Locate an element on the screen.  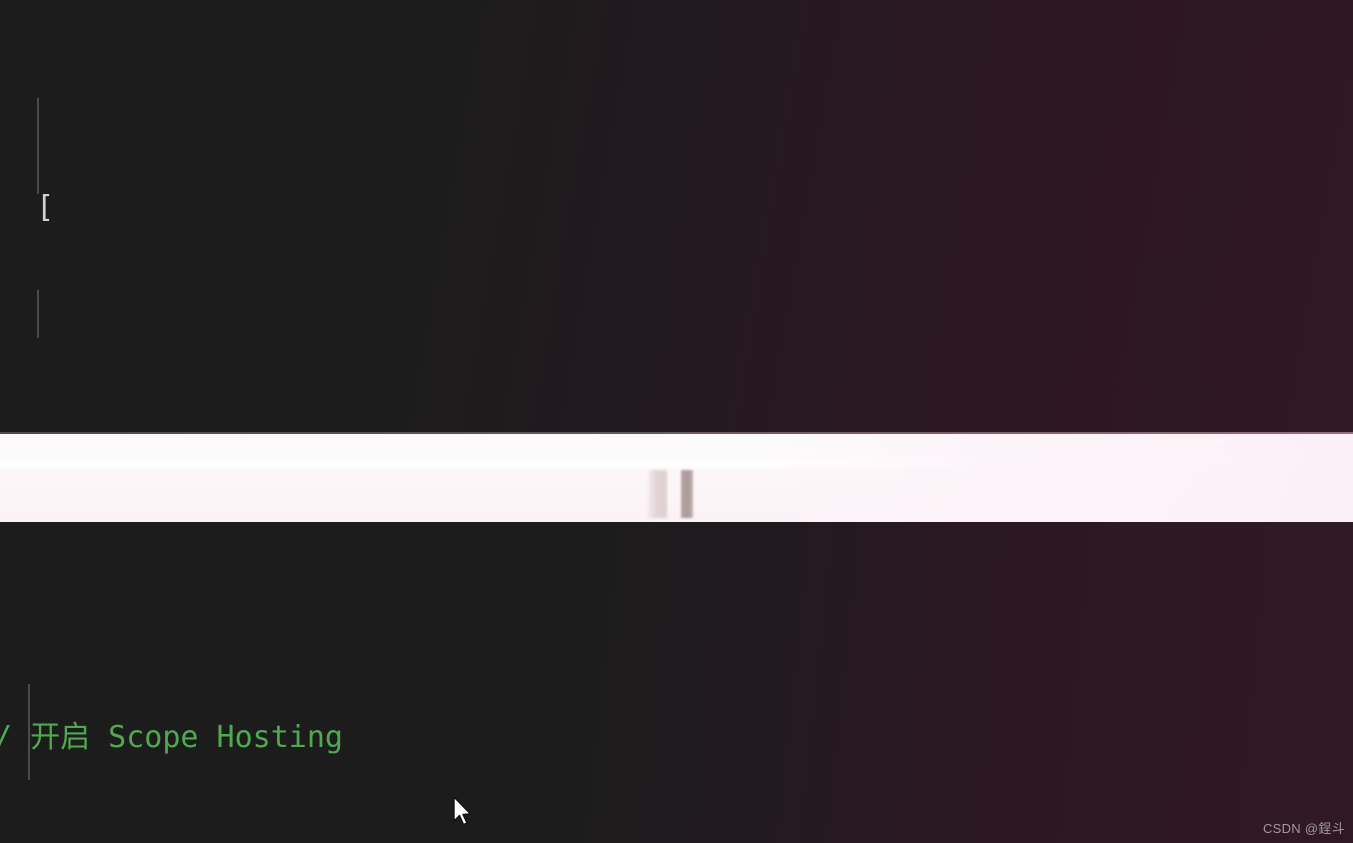
code-line-comment: / 开启 Scope Hosting is located at coordinates (578, 738).